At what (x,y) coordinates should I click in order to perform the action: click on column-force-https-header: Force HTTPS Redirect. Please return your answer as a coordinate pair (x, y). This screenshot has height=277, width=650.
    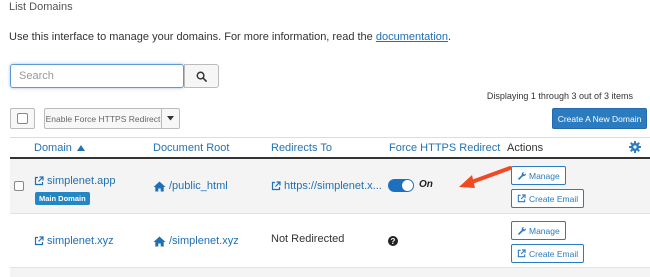
    Looking at the image, I should click on (444, 148).